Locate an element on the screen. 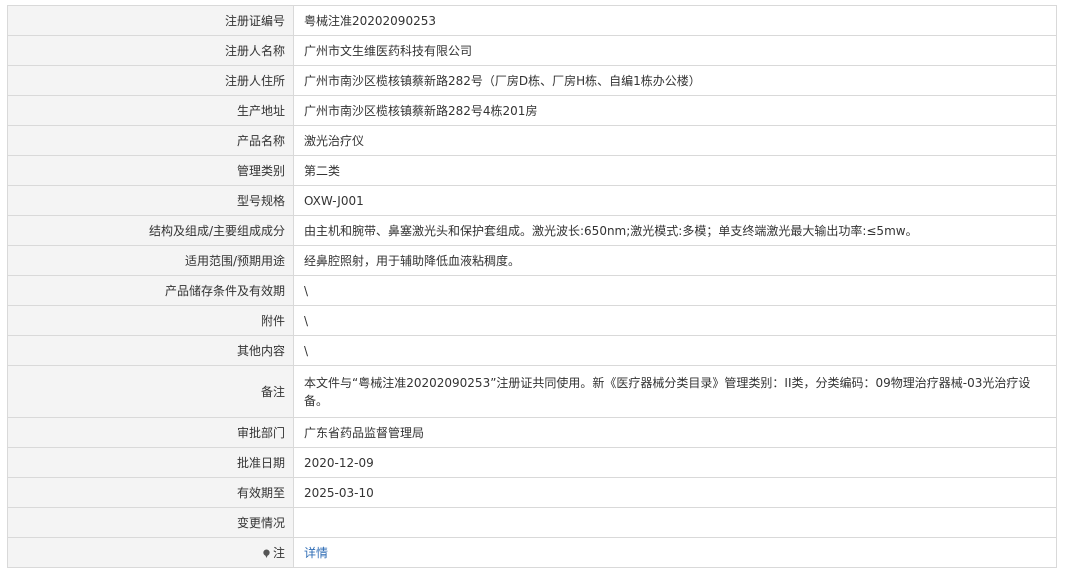  row-label: 有效期至 is located at coordinates (150, 492).